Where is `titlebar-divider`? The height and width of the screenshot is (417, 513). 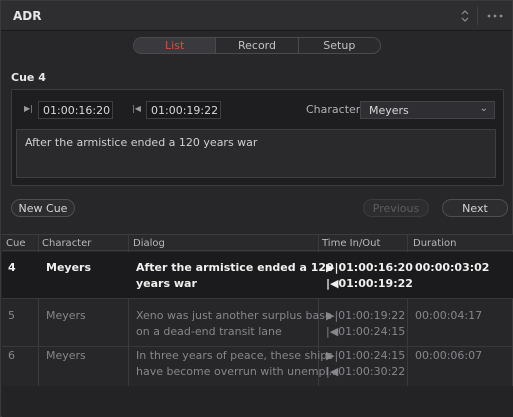
titlebar-divider is located at coordinates (477, 16).